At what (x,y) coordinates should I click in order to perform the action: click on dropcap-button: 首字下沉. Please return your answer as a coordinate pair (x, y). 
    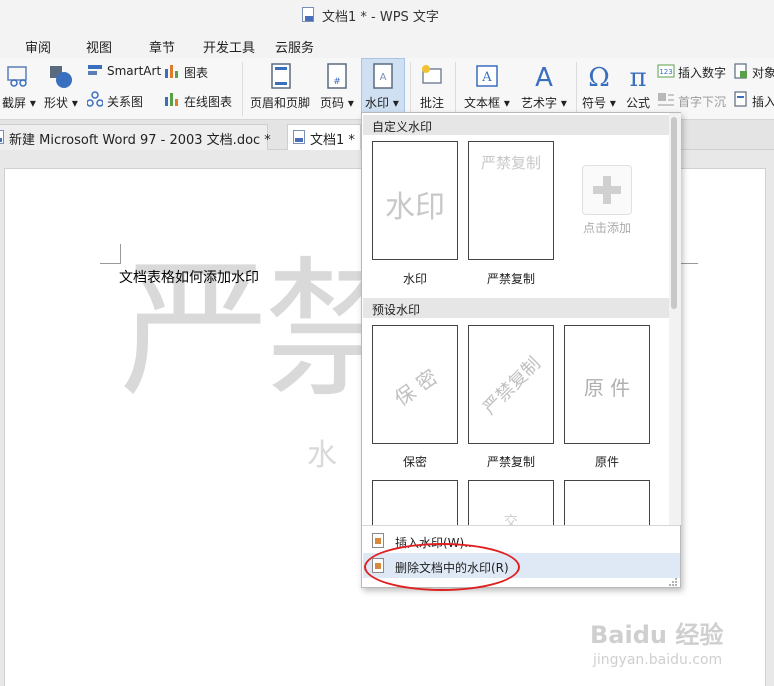
    Looking at the image, I should click on (702, 101).